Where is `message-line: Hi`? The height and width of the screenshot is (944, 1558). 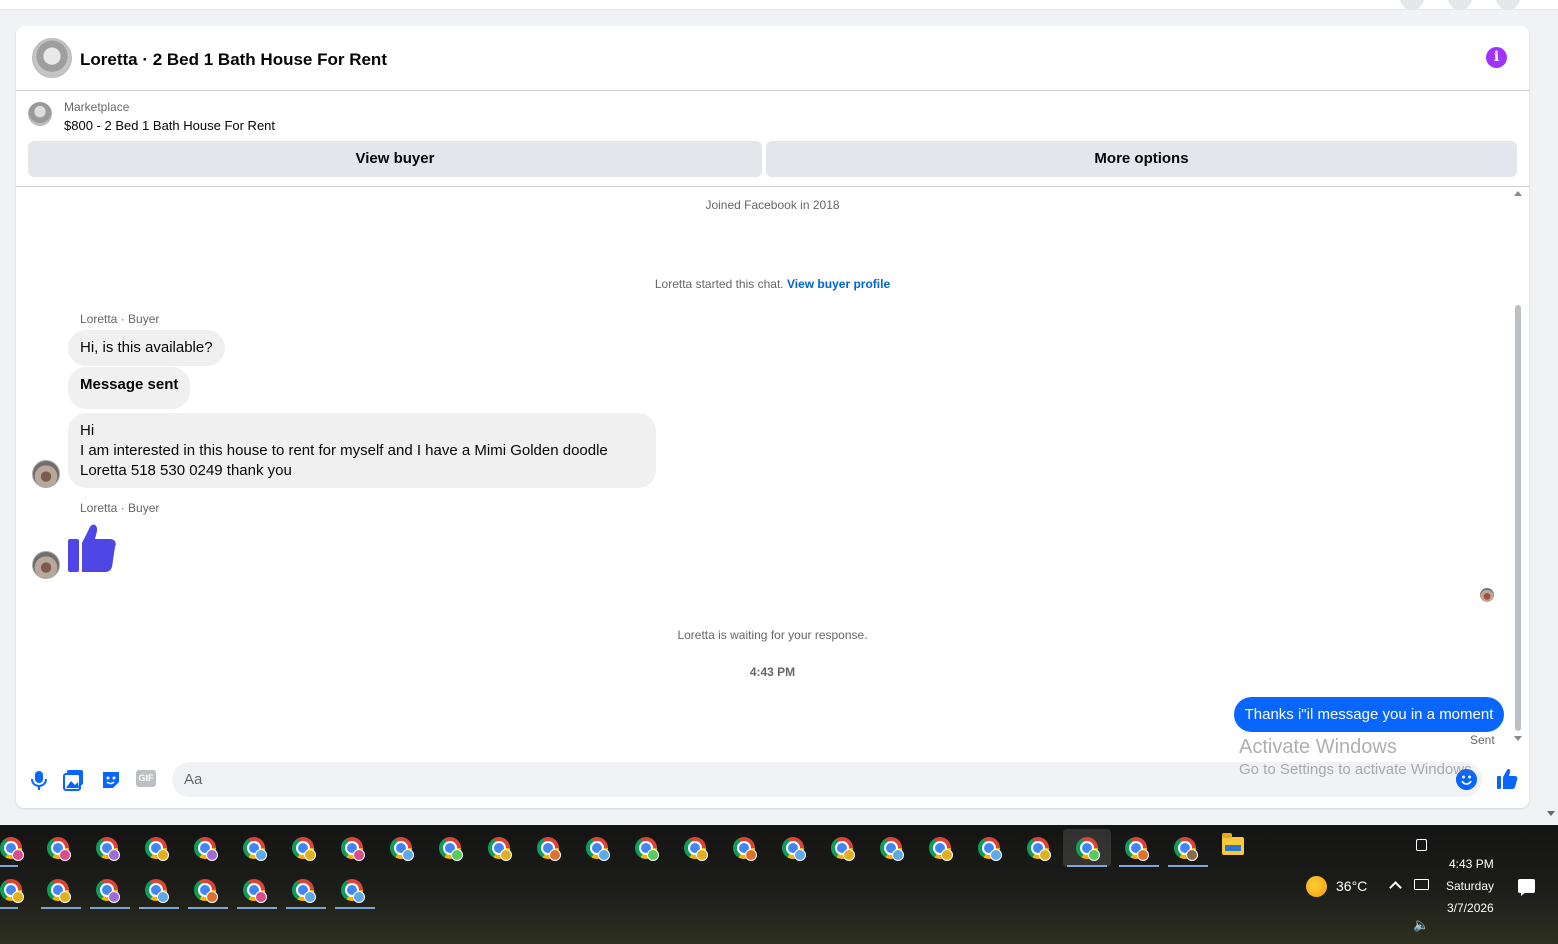 message-line: Hi is located at coordinates (87, 430).